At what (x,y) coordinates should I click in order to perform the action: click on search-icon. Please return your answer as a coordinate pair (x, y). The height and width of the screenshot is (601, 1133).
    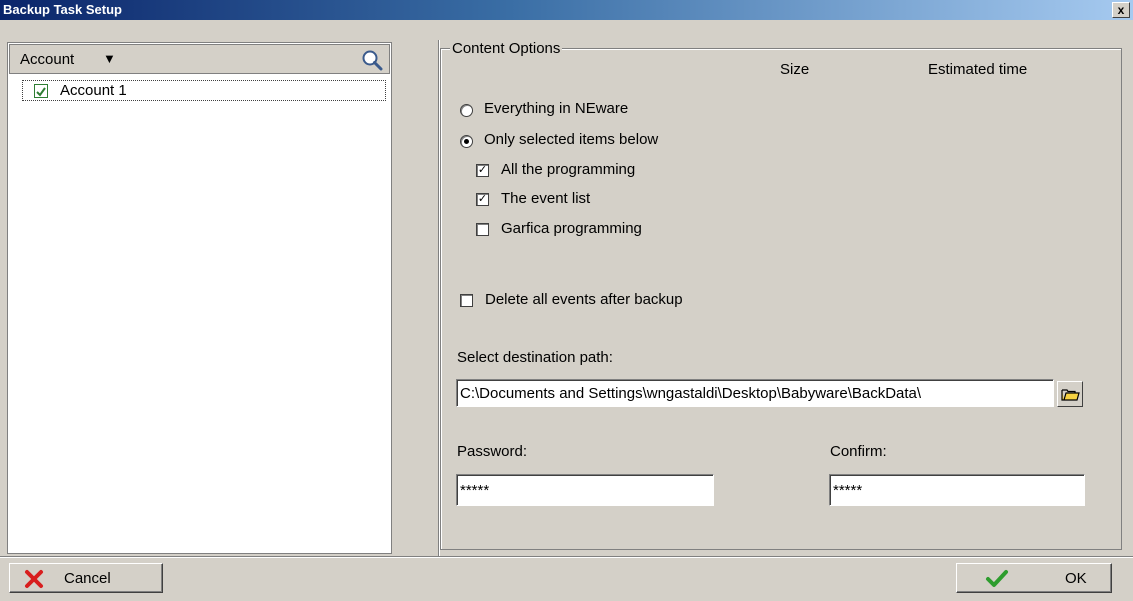
    Looking at the image, I should click on (372, 60).